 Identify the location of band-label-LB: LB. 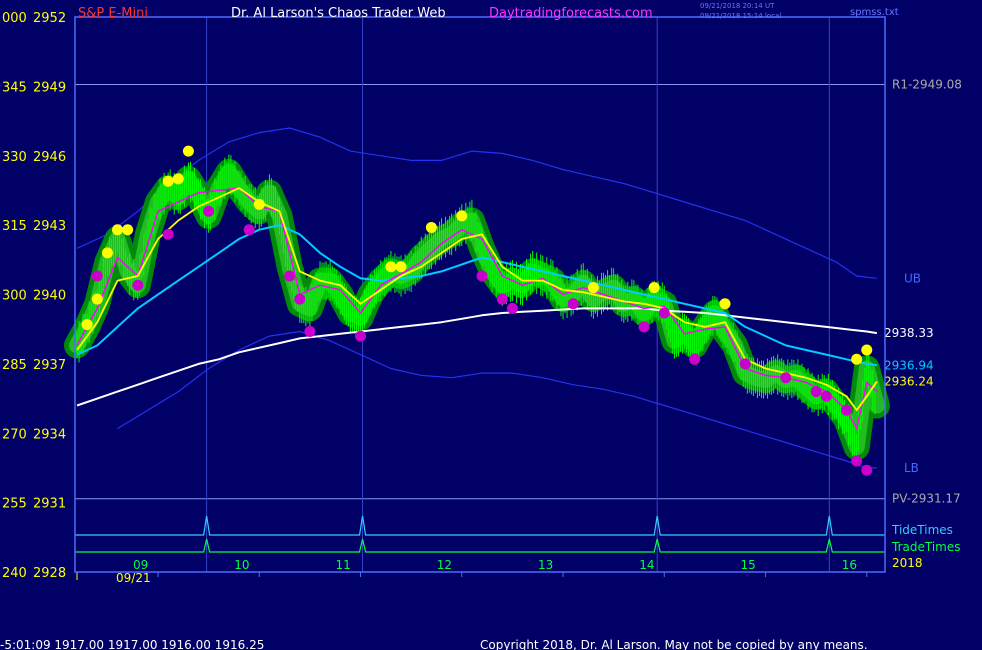
(911, 468).